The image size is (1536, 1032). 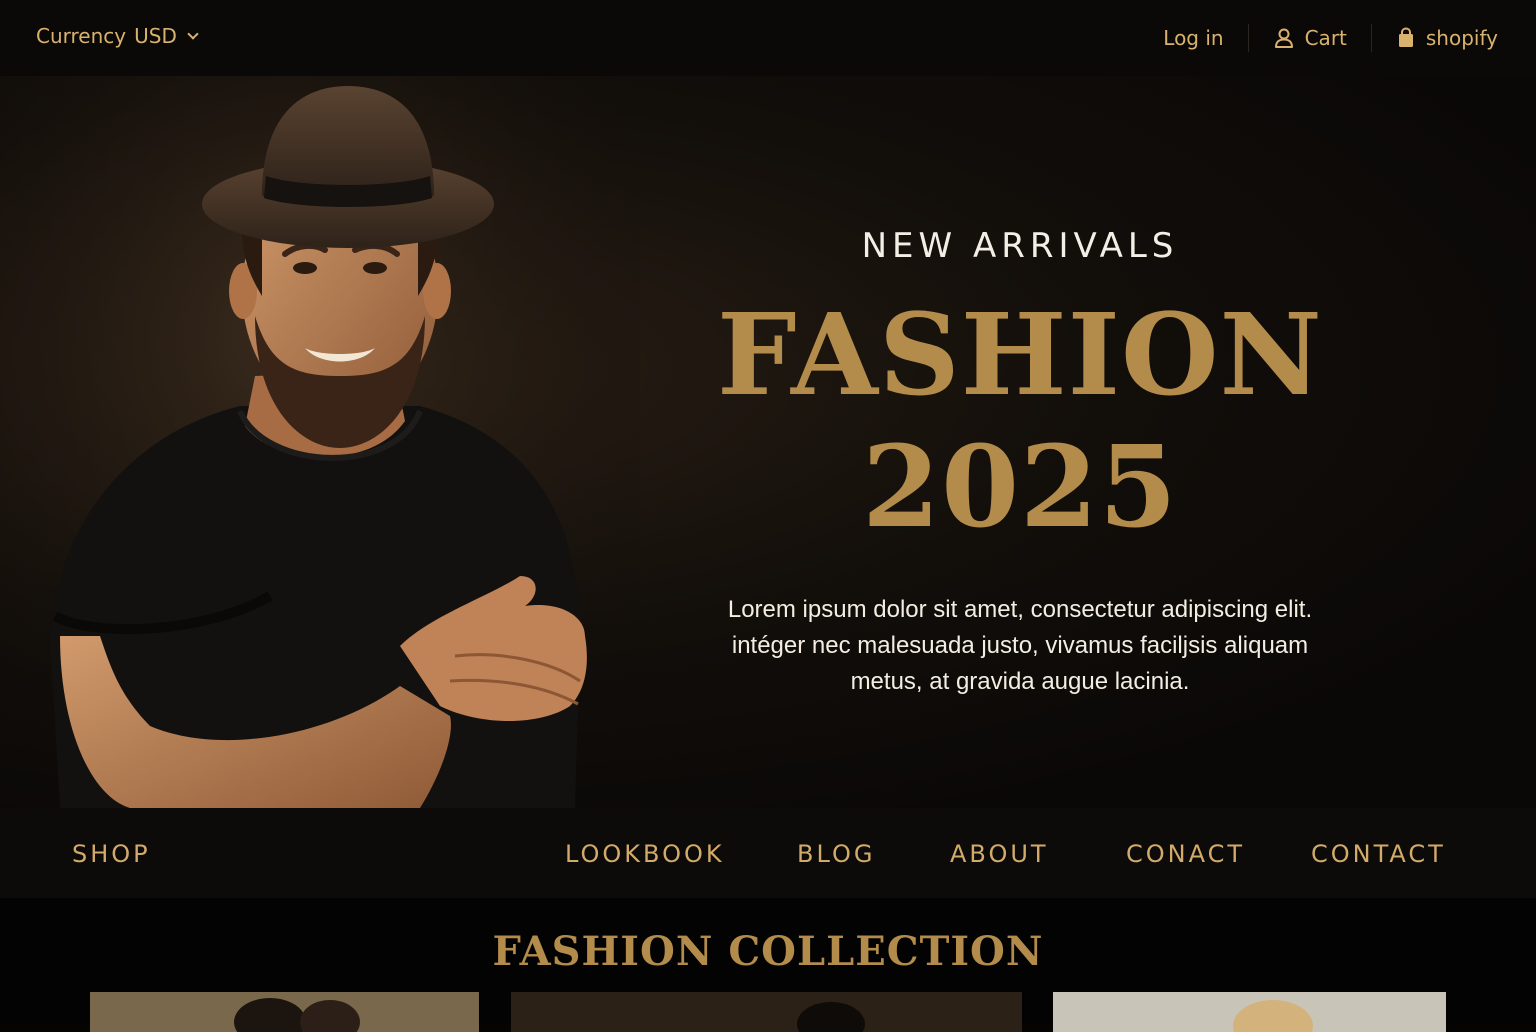 I want to click on login-link: Log in, so click(x=1193, y=38).